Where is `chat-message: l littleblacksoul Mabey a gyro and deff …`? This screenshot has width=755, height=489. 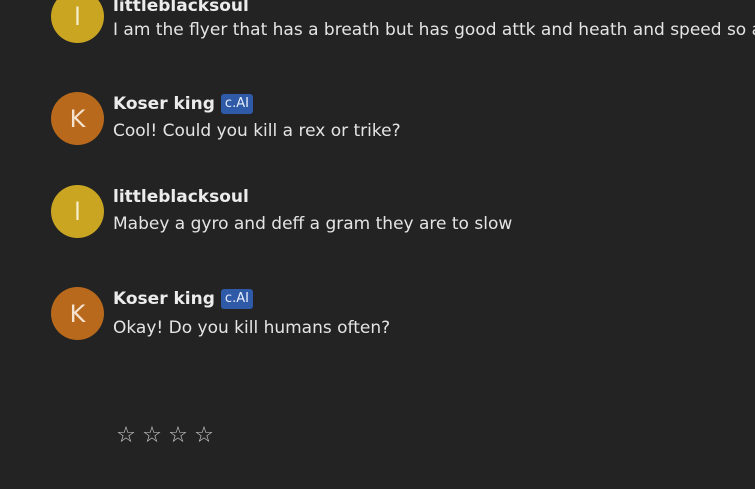
chat-message: l littleblacksoul Mabey a gyro and deff … is located at coordinates (403, 215).